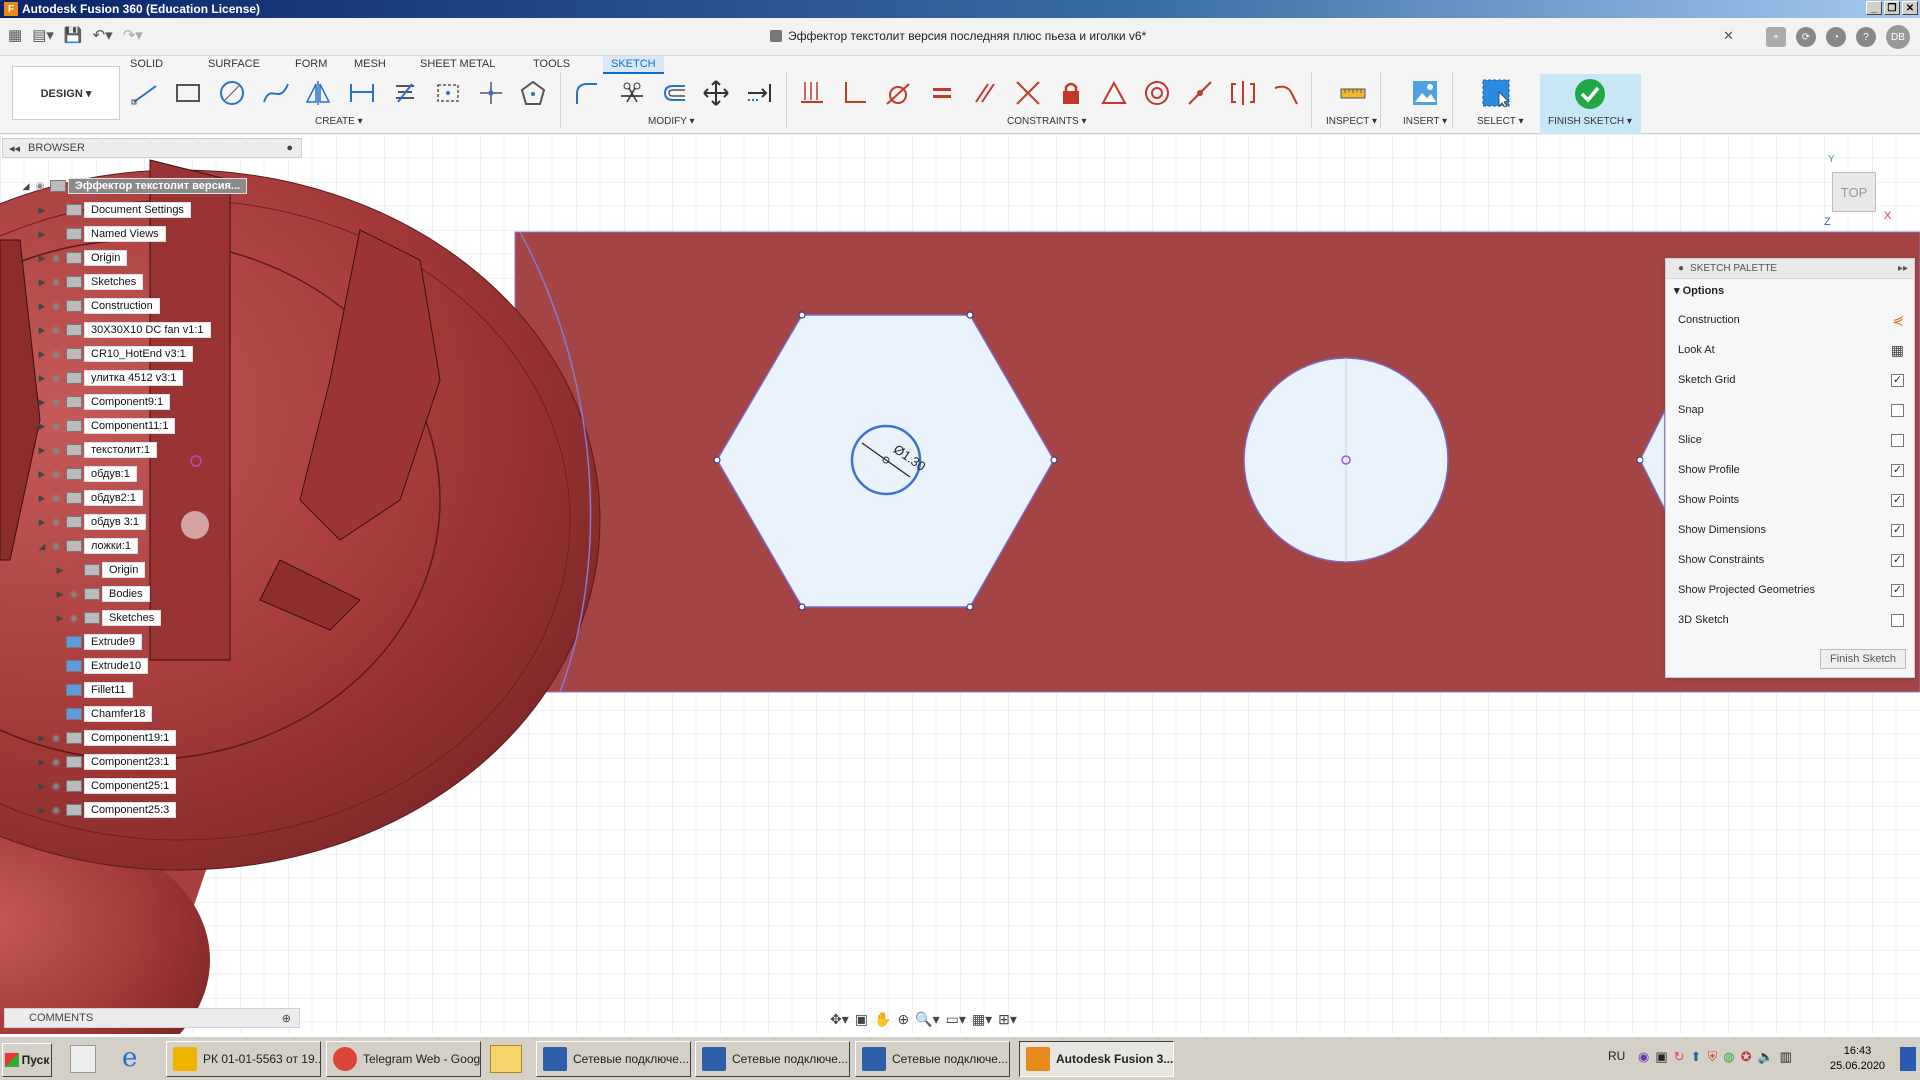 This screenshot has width=1920, height=1080. What do you see at coordinates (106, 666) in the screenshot?
I see `timeline-feature: Extrude10` at bounding box center [106, 666].